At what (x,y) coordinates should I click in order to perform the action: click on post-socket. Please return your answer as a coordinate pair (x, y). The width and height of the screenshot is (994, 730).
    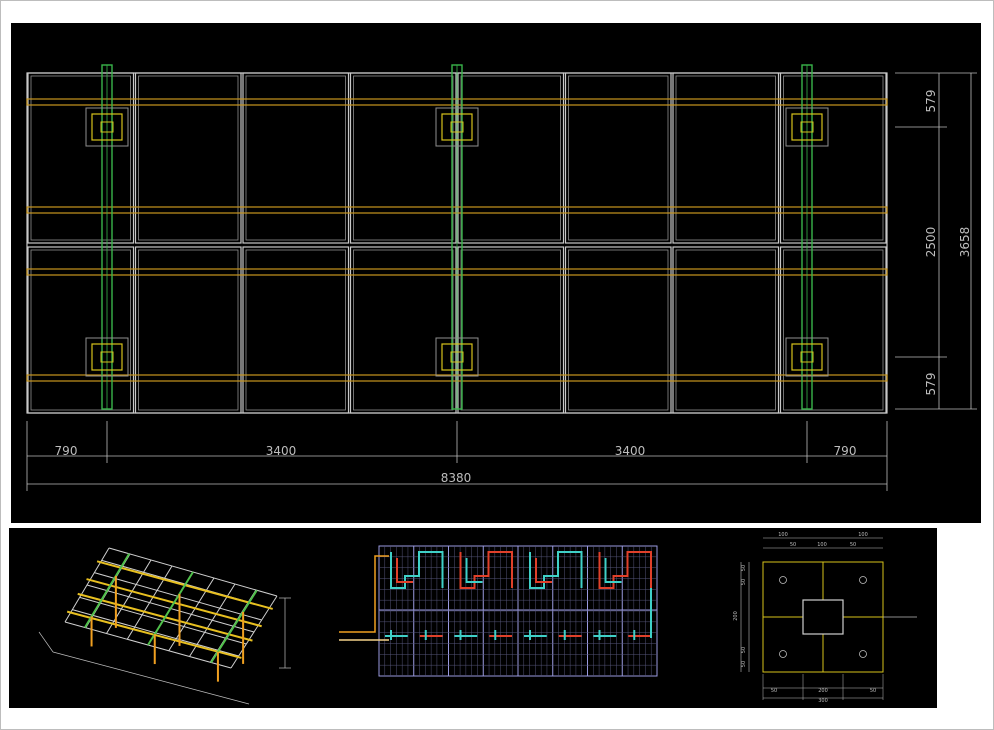
    Looking at the image, I should click on (823, 617).